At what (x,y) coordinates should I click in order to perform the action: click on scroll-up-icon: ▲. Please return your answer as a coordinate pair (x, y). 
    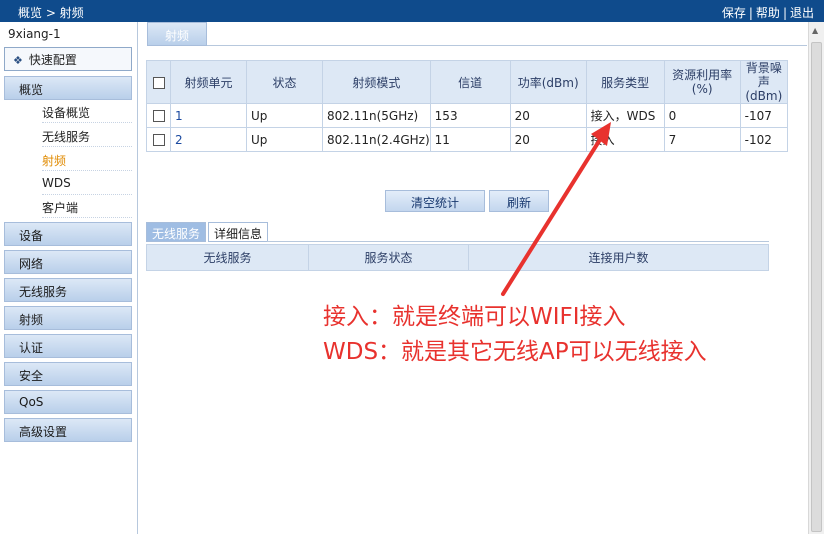
    Looking at the image, I should click on (815, 30).